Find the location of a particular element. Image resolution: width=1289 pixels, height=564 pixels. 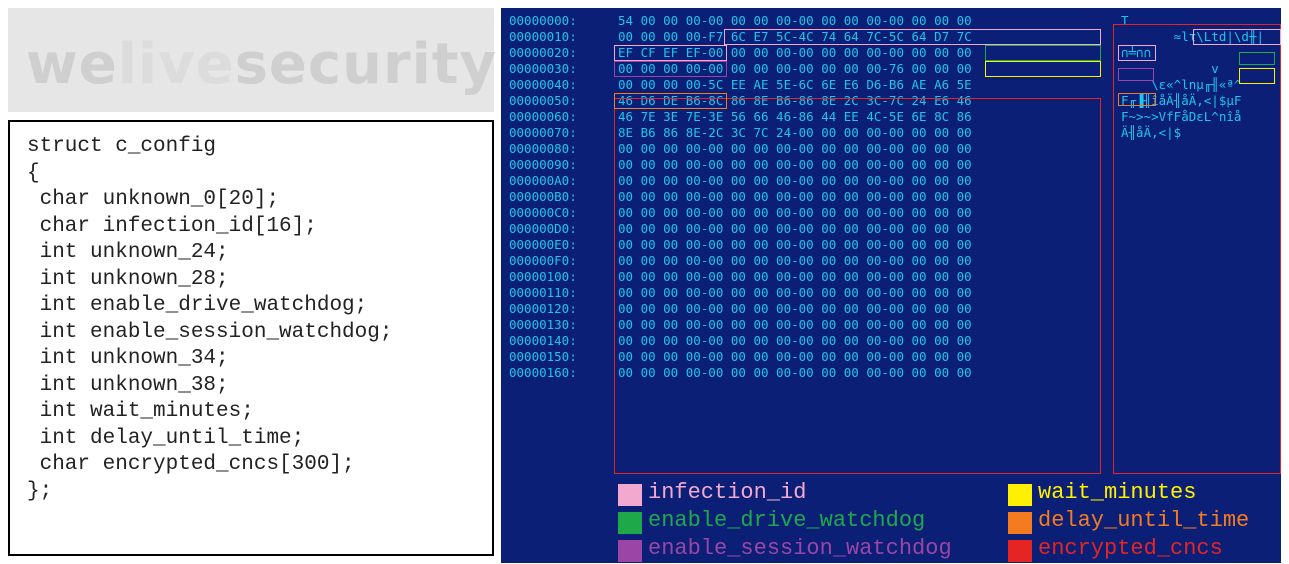

hex-row-address: 00000070: is located at coordinates (543, 132).